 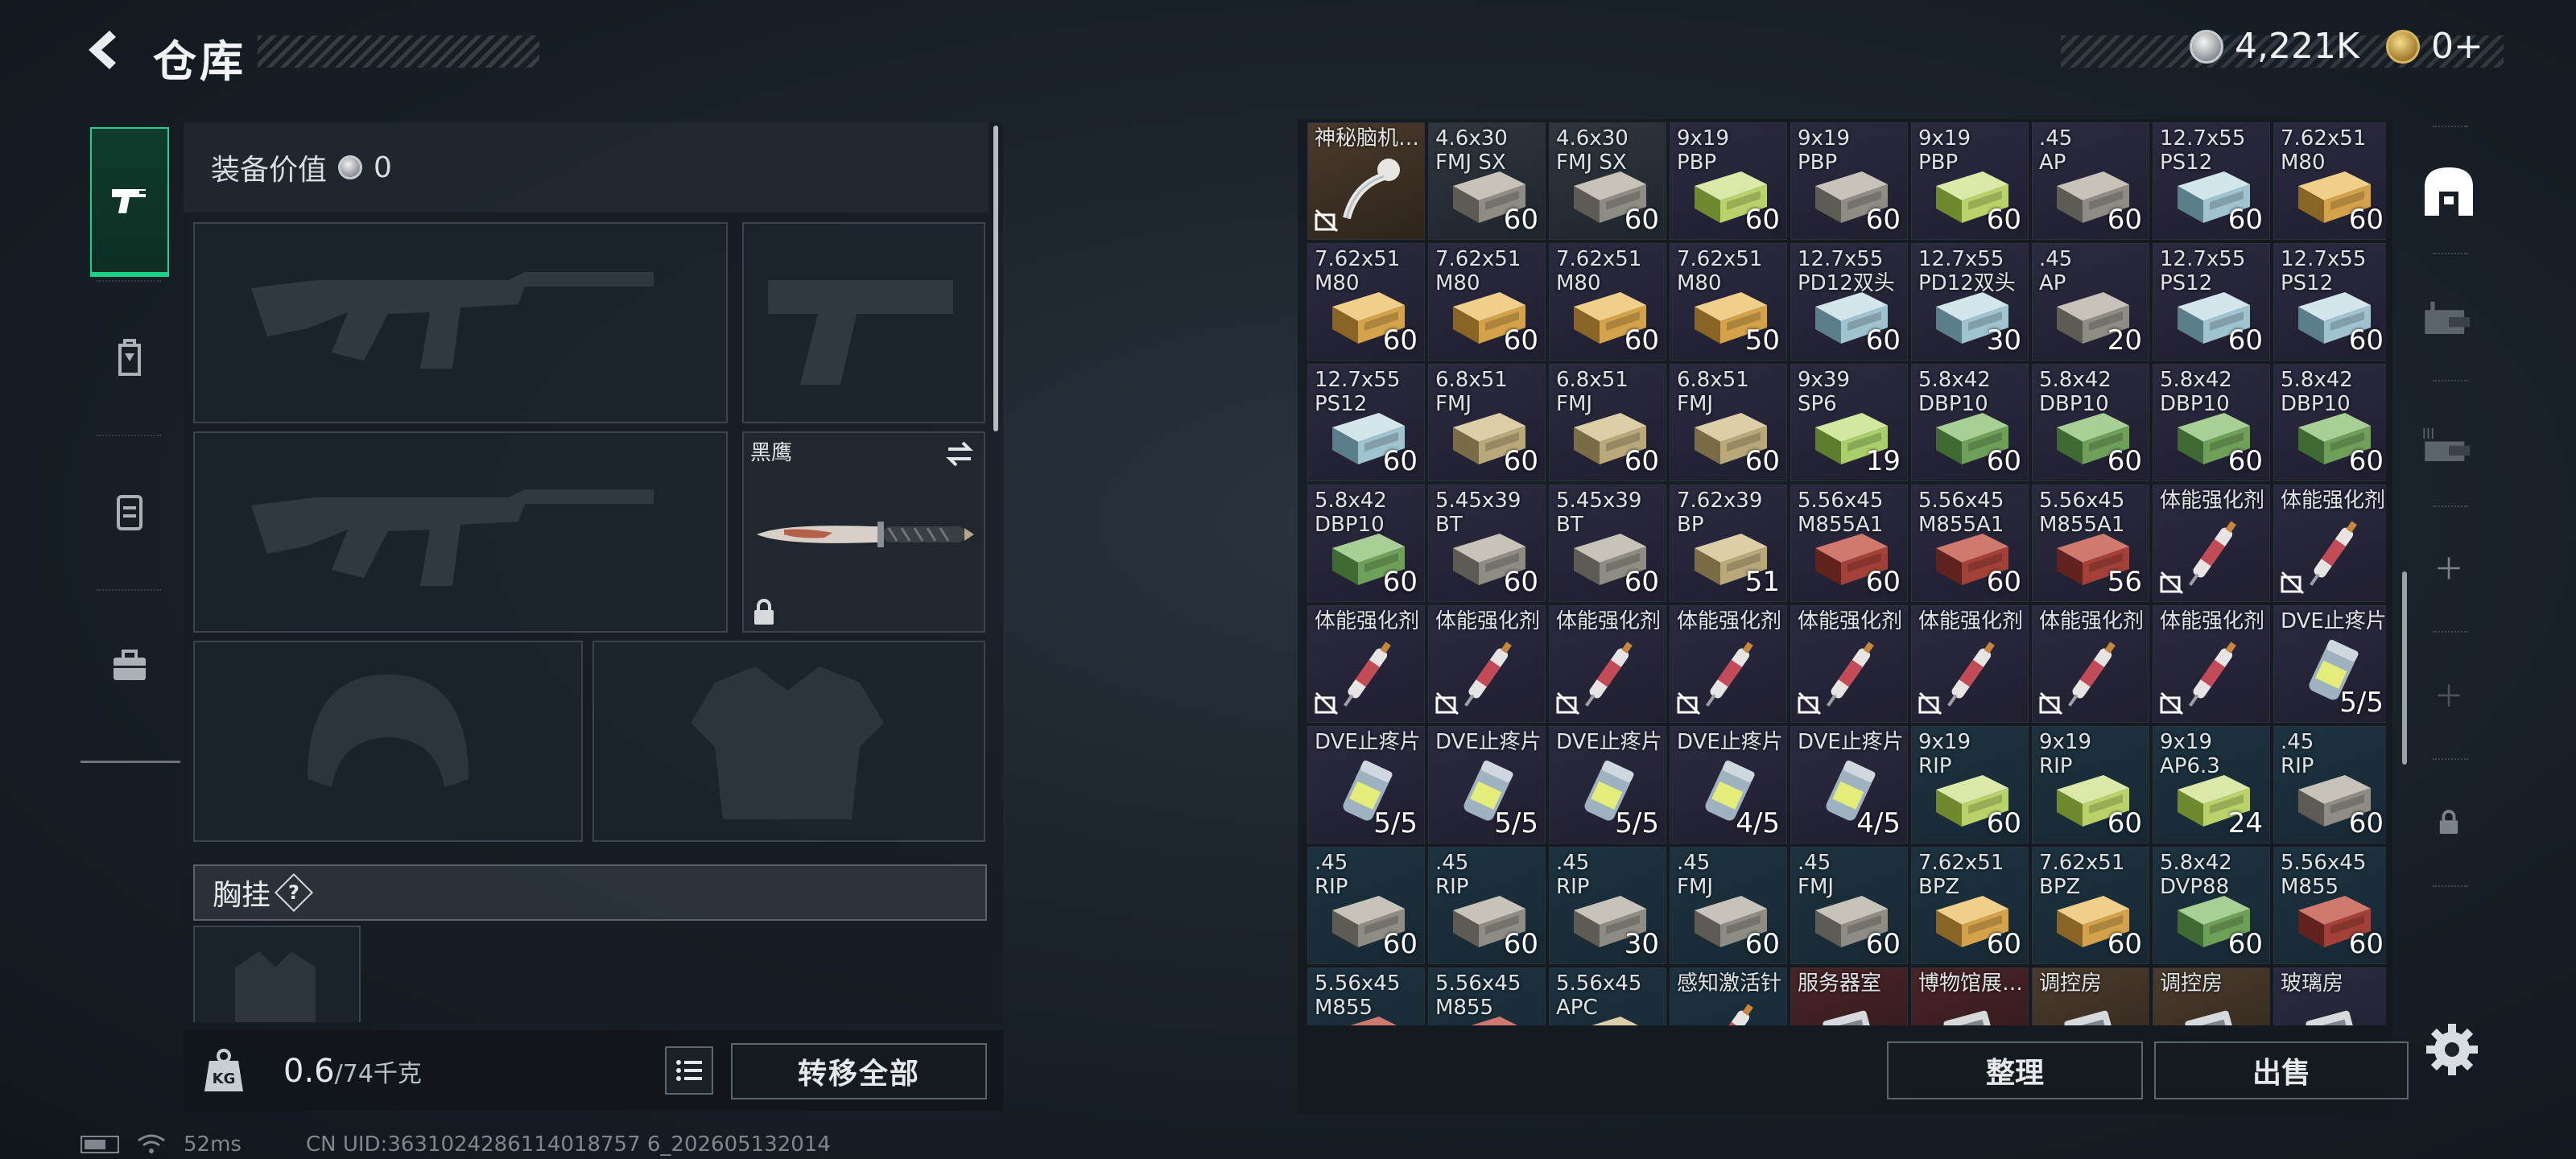 I want to click on silver-currency: 4,221K, so click(x=2274, y=46).